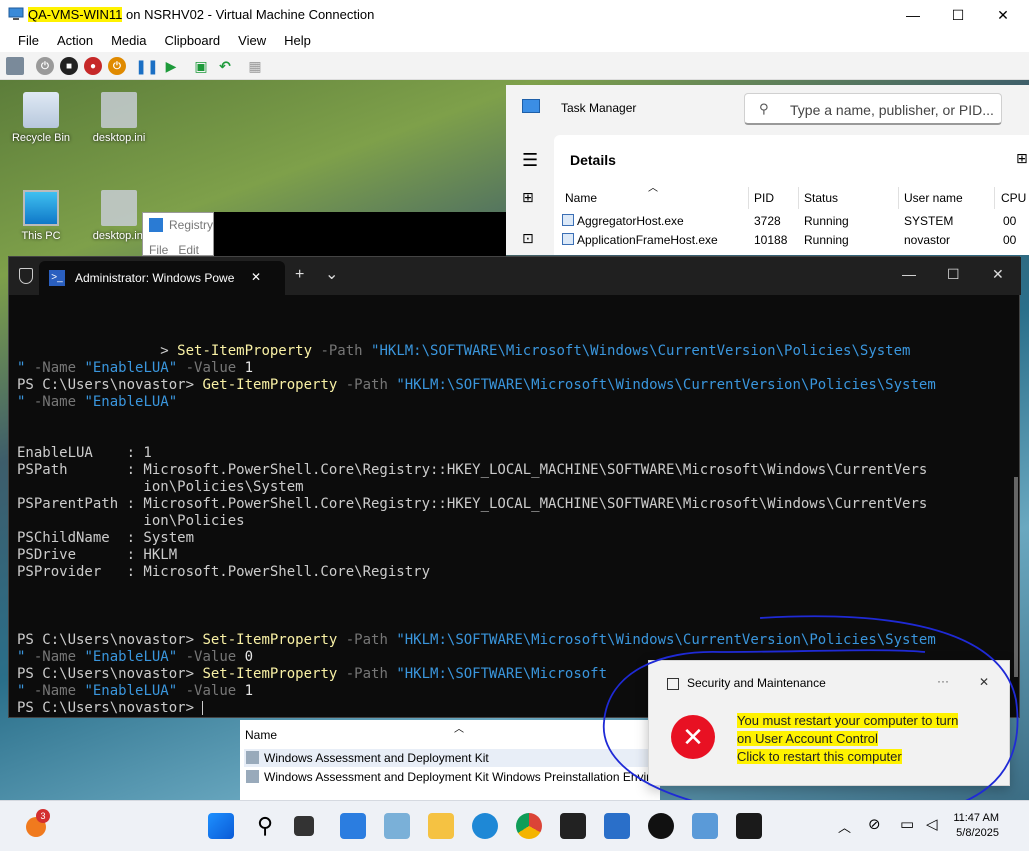 The height and width of the screenshot is (851, 1029). I want to click on file-explorer-icon, so click(441, 826).